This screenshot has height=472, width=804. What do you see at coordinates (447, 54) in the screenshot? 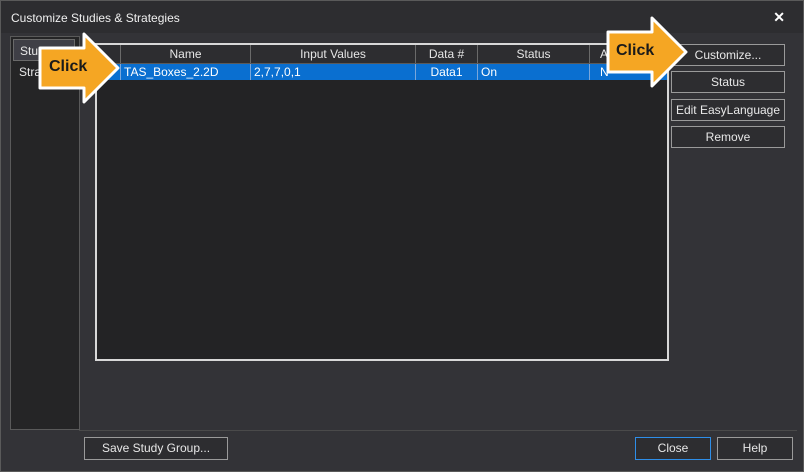
I see `header-data-number: Data #` at bounding box center [447, 54].